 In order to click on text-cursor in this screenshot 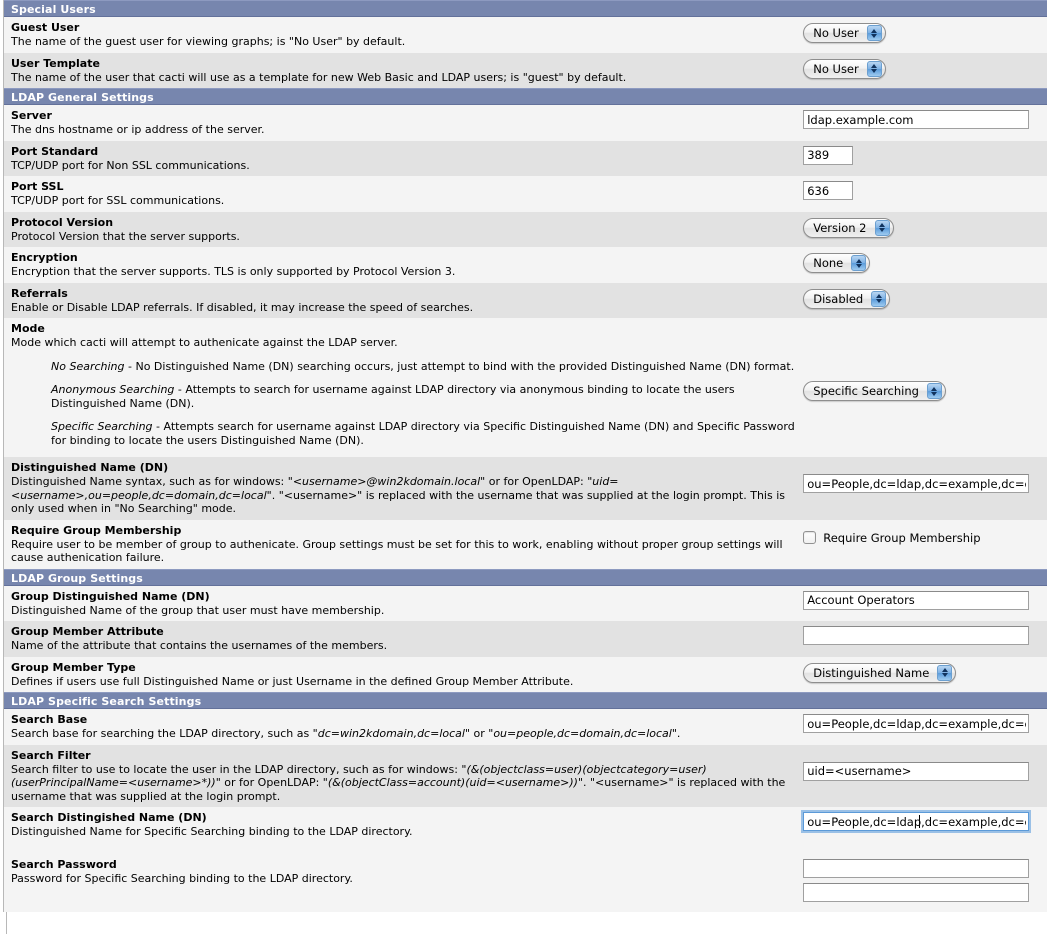, I will do `click(920, 821)`.